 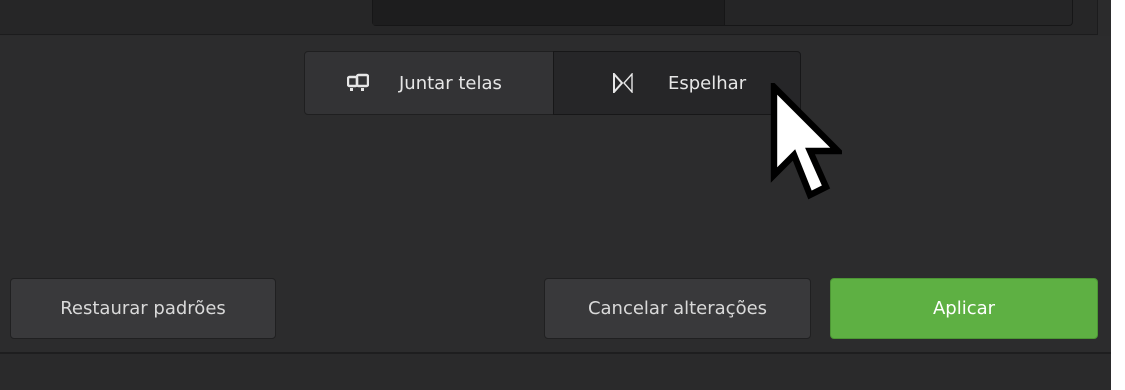 What do you see at coordinates (450, 83) in the screenshot?
I see `join-displays-label: Juntar telas` at bounding box center [450, 83].